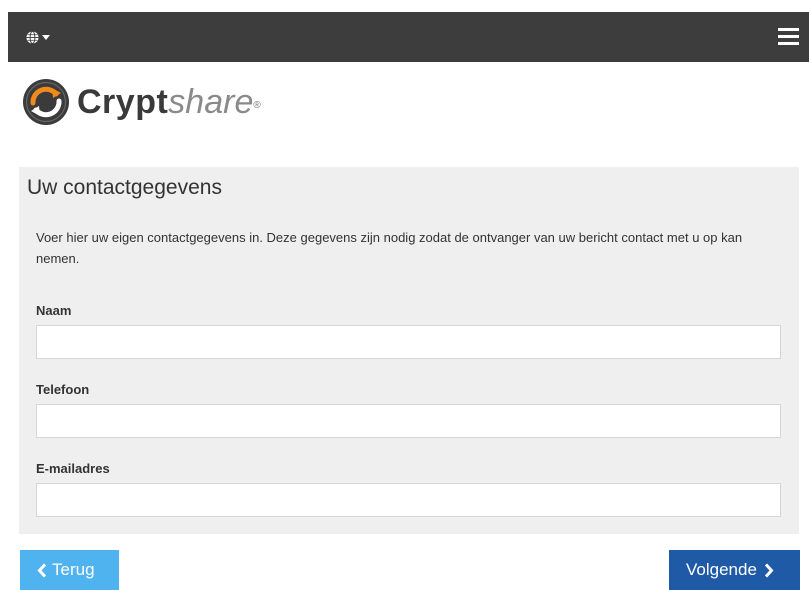 This screenshot has width=809, height=590. Describe the element at coordinates (46, 37) in the screenshot. I see `chevron-down-icon` at that location.